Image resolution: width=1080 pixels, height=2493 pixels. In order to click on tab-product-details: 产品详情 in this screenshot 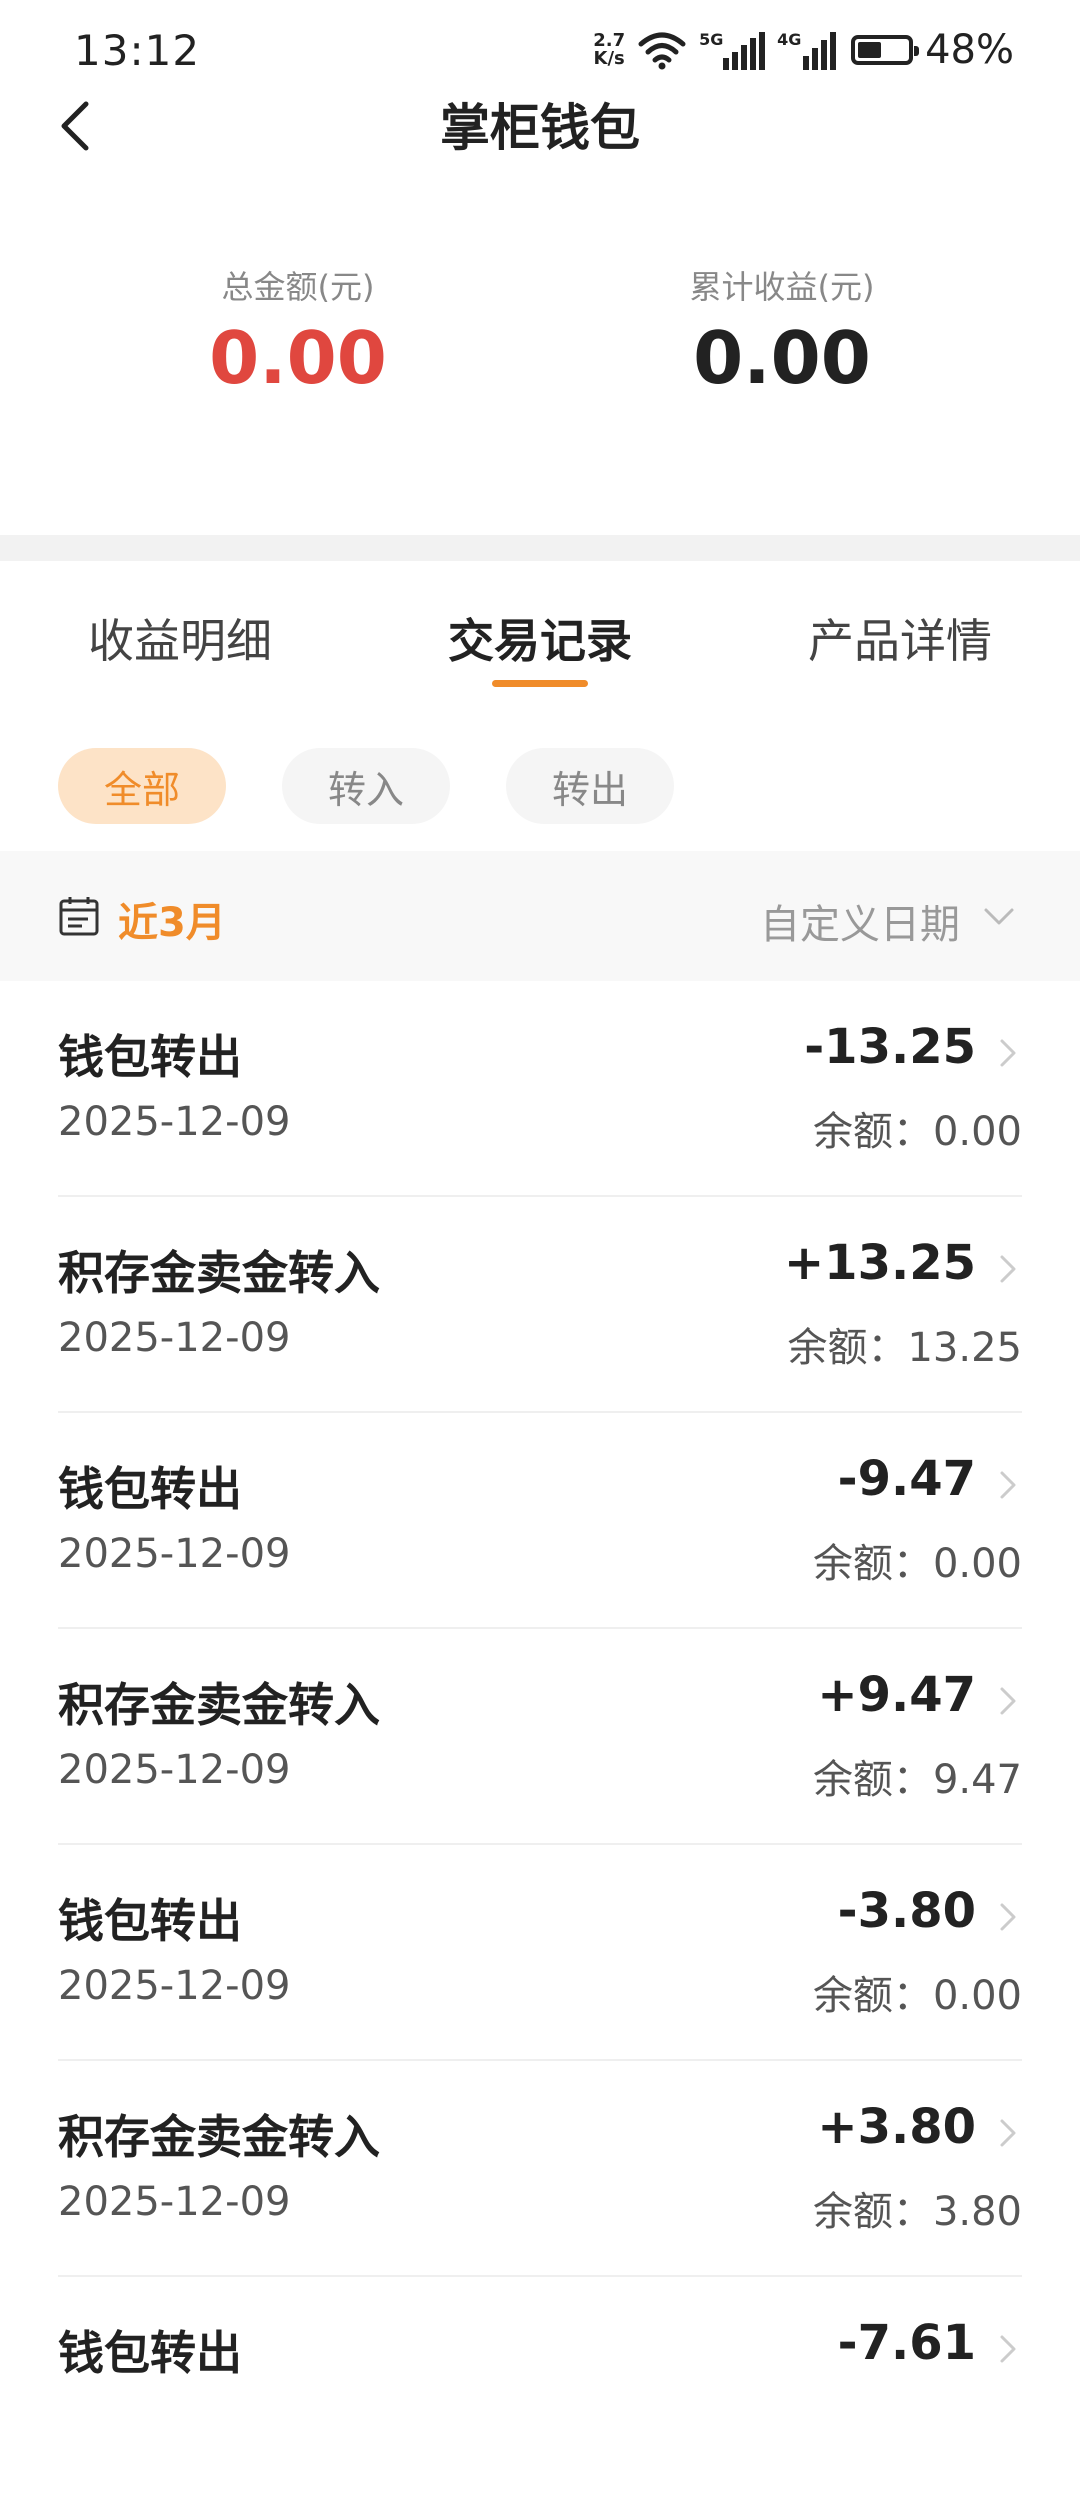, I will do `click(900, 638)`.